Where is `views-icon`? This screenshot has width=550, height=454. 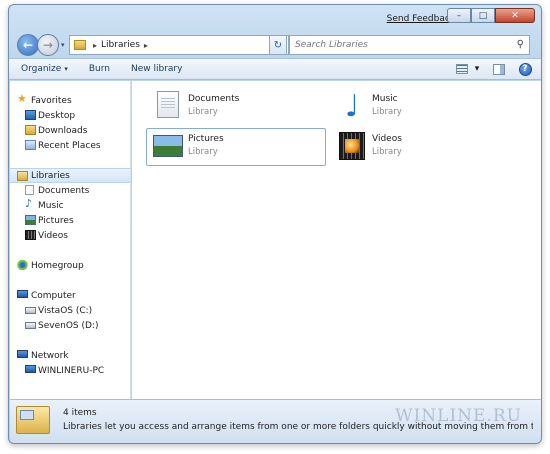 views-icon is located at coordinates (462, 69).